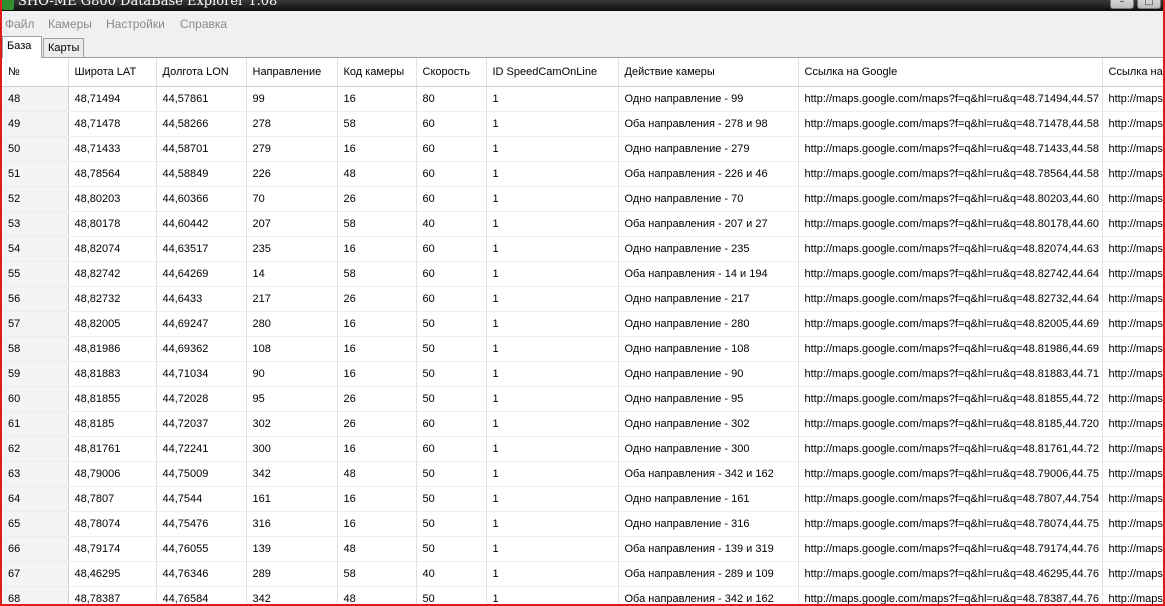 The height and width of the screenshot is (606, 1165). Describe the element at coordinates (292, 124) in the screenshot. I see `table-cell: 278` at that location.